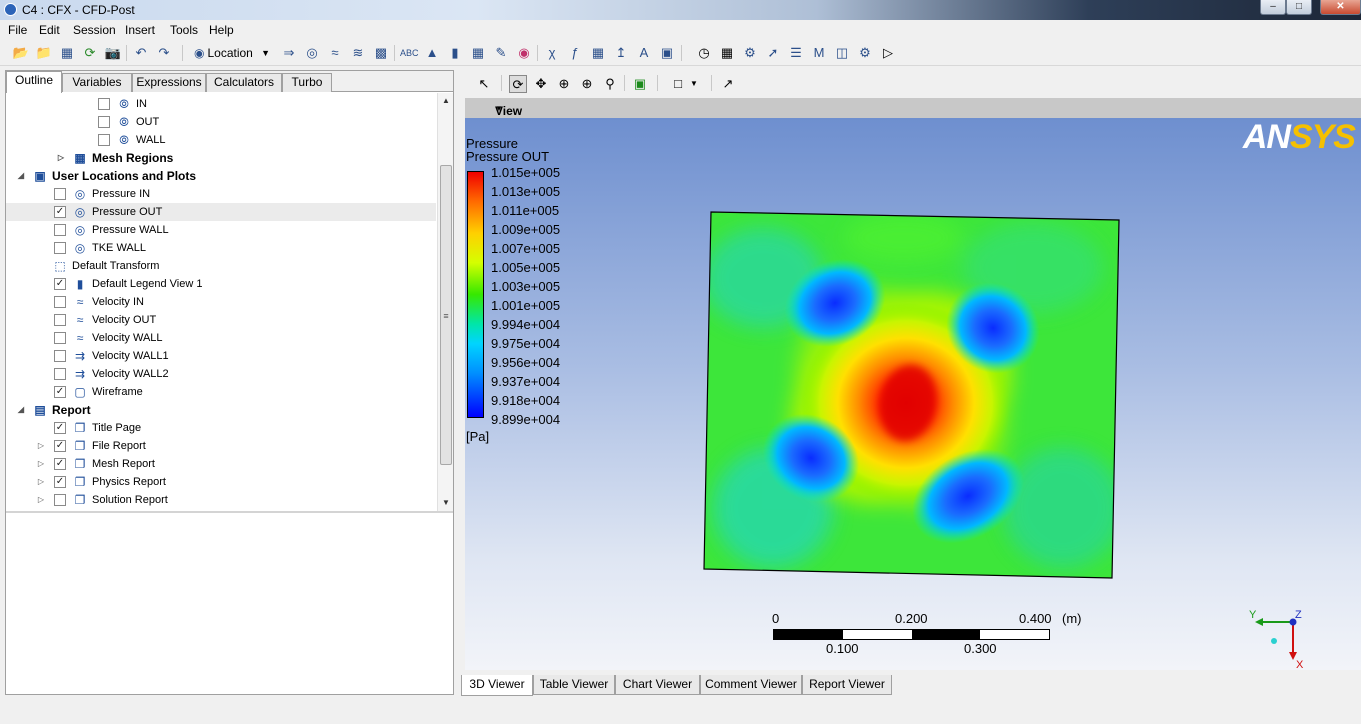 Image resolution: width=1361 pixels, height=724 pixels. What do you see at coordinates (888, 53) in the screenshot?
I see `command-editor-icon: ▷` at bounding box center [888, 53].